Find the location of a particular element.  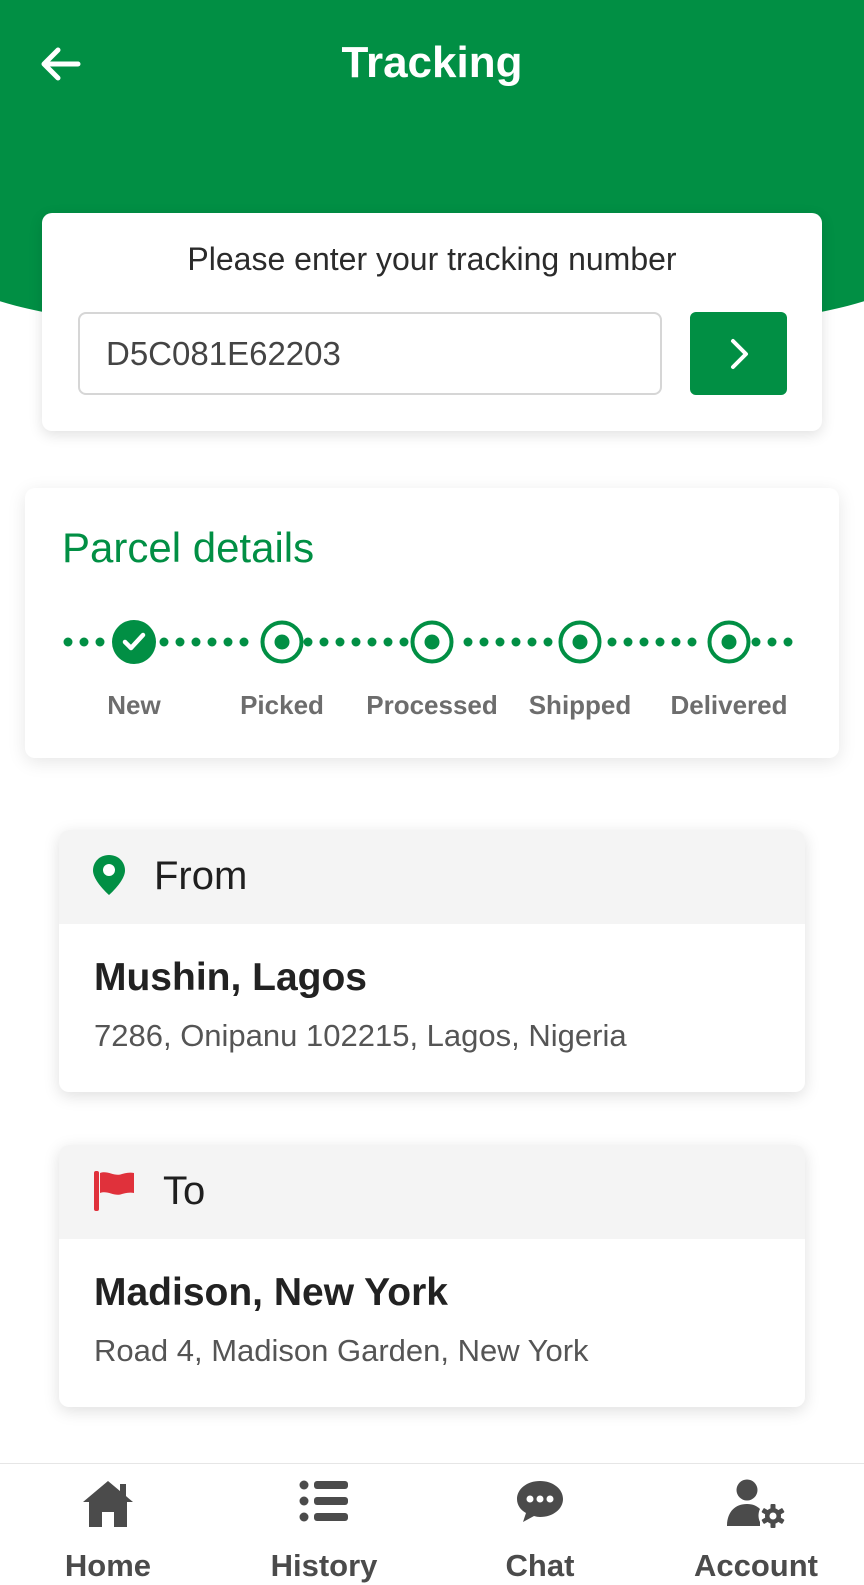

chevron-right-icon is located at coordinates (739, 353).